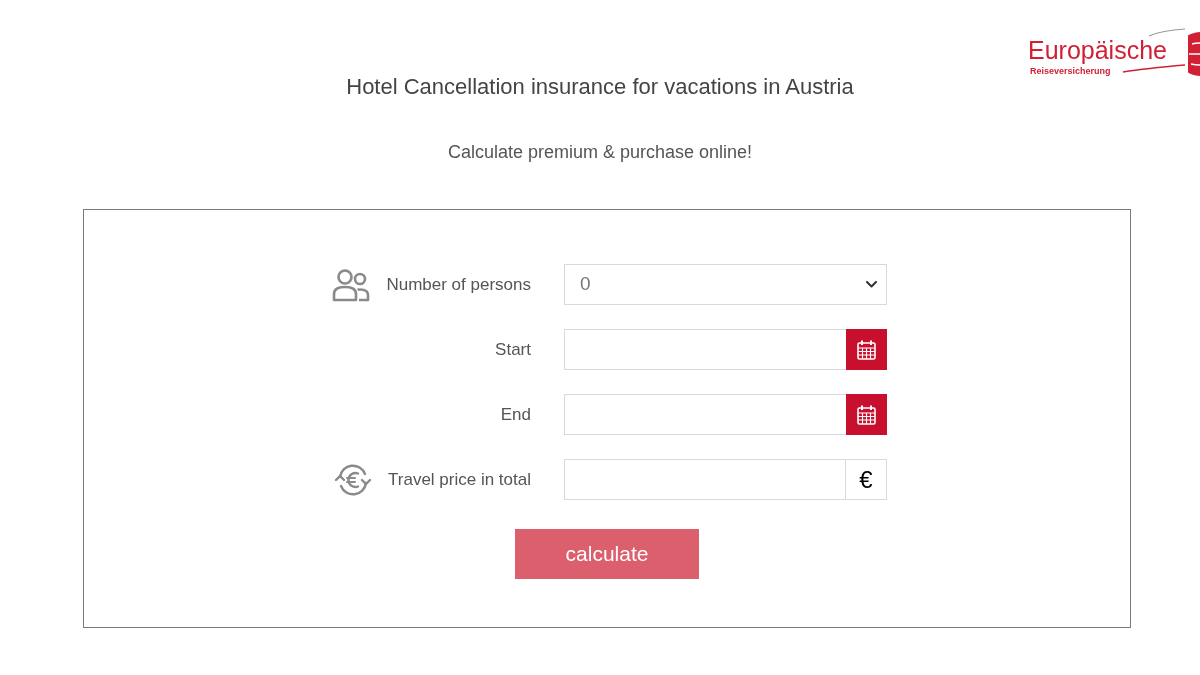 This screenshot has width=1200, height=675. What do you see at coordinates (515, 414) in the screenshot?
I see `field-label: End` at bounding box center [515, 414].